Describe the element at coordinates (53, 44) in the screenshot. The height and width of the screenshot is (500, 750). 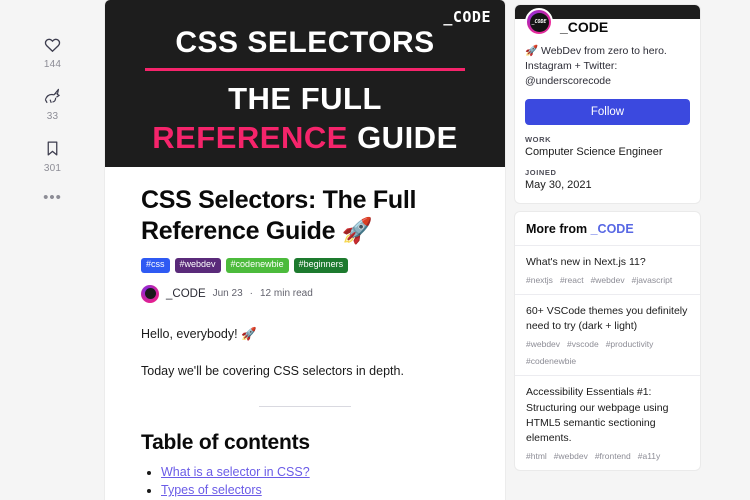
I see `heart-icon` at that location.